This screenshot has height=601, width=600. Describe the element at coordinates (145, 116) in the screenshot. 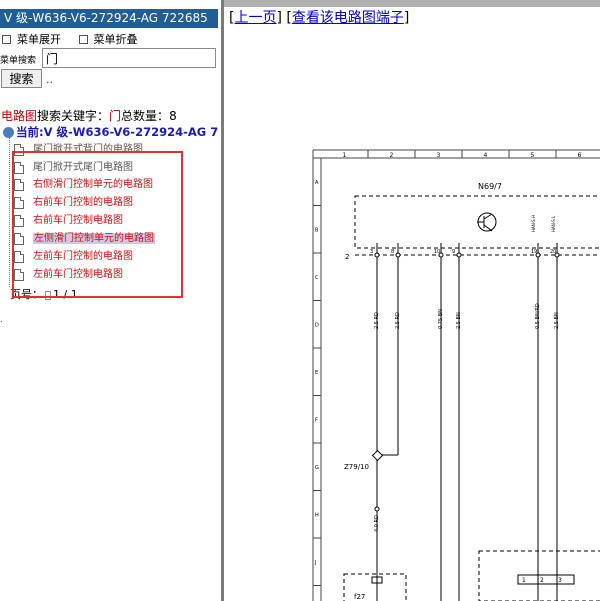

I see `count-label: 总数量：` at that location.